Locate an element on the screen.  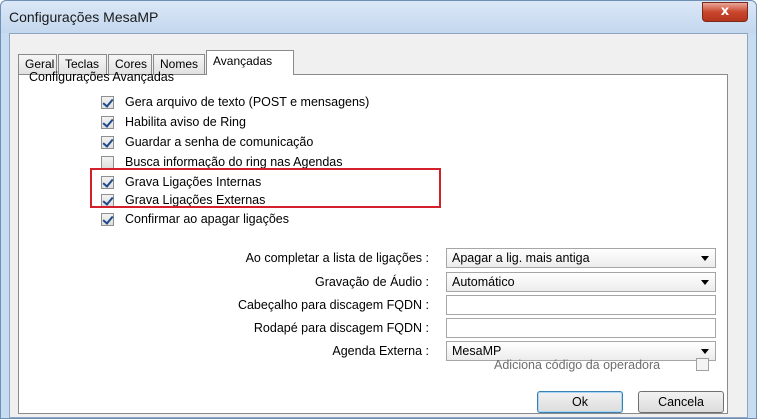
section-title: Configurações Avançadas is located at coordinates (102, 77).